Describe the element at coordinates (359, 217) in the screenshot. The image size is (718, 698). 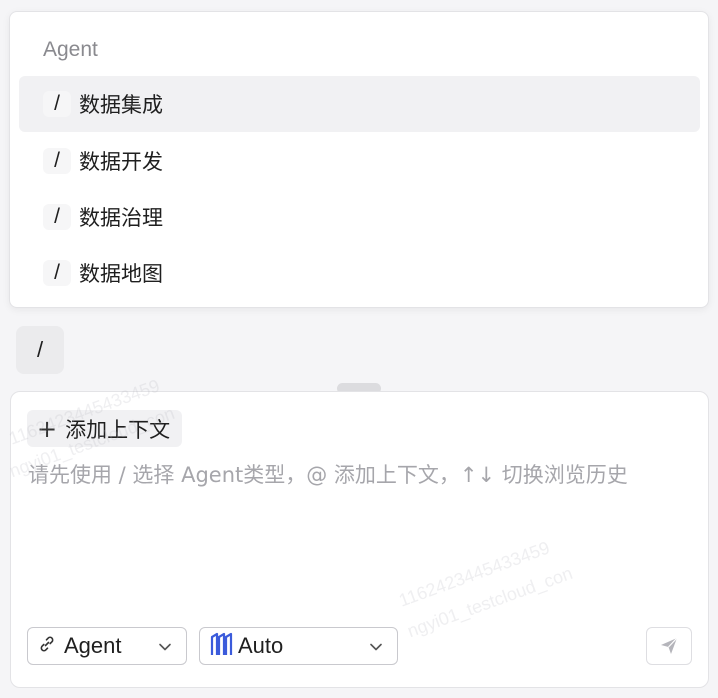
I see `agent-option-data-governance: / 数据治理` at that location.